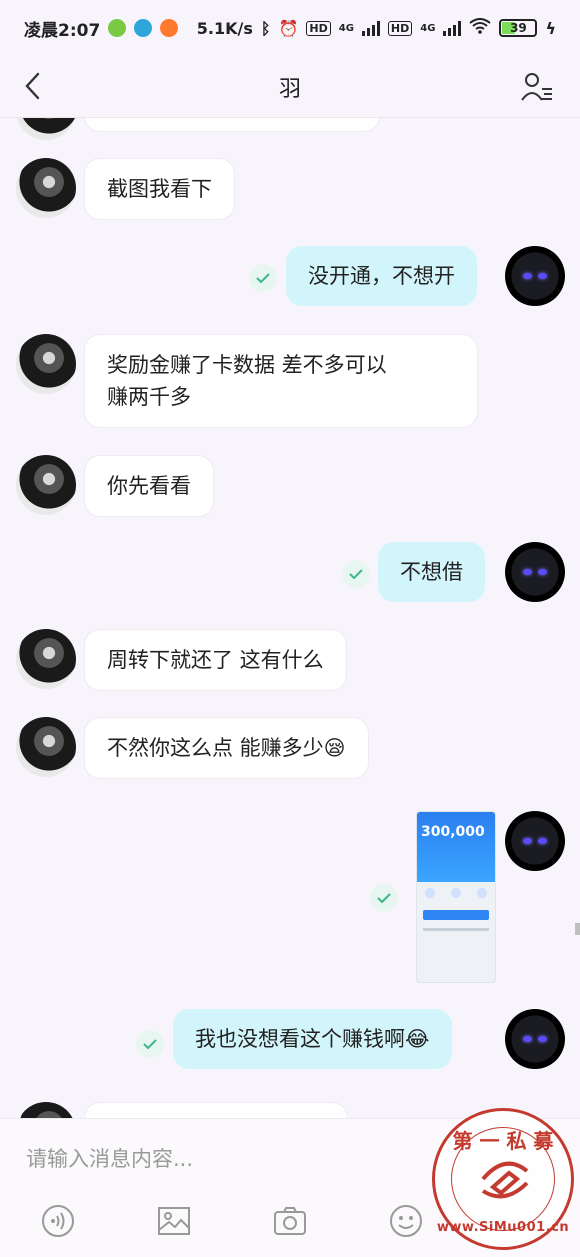 This screenshot has height=1257, width=580. What do you see at coordinates (247, 365) in the screenshot?
I see `message-text-line: 奖励金赚了卡数据 差不多可以` at bounding box center [247, 365].